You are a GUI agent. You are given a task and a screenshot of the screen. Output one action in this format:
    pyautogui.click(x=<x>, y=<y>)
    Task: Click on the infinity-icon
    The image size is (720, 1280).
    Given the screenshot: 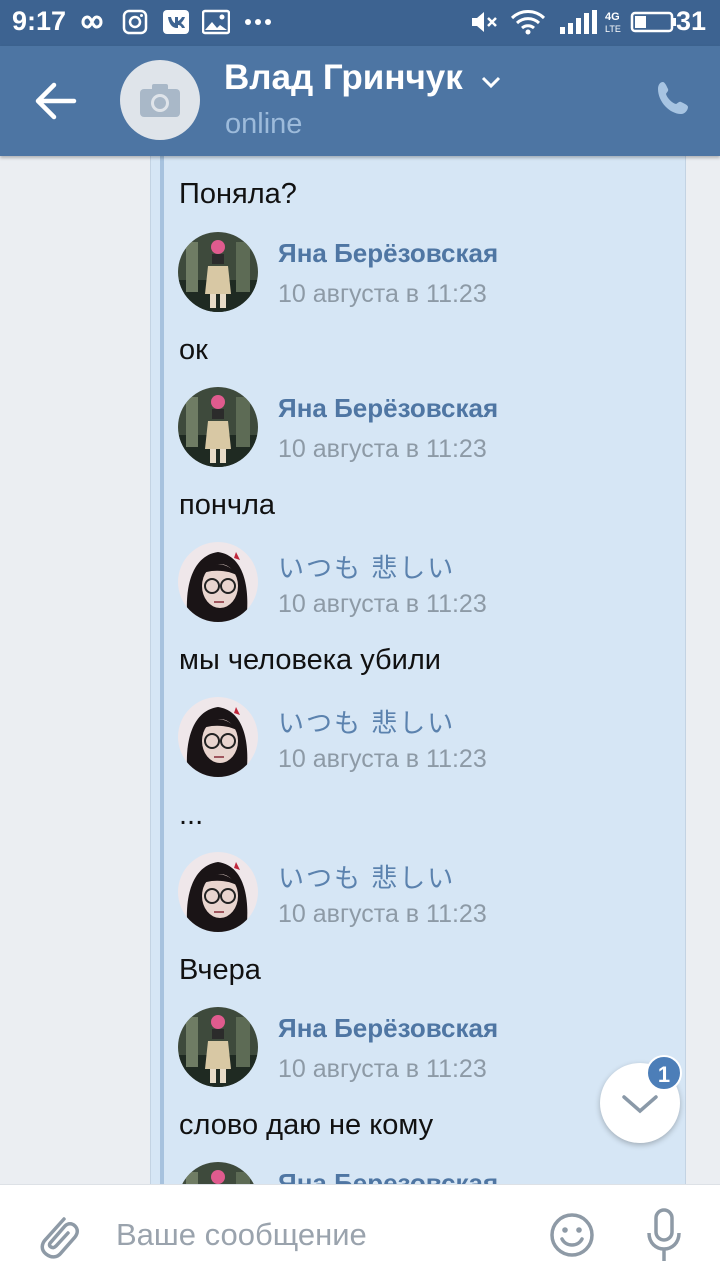 What is the action you would take?
    pyautogui.click(x=92, y=22)
    